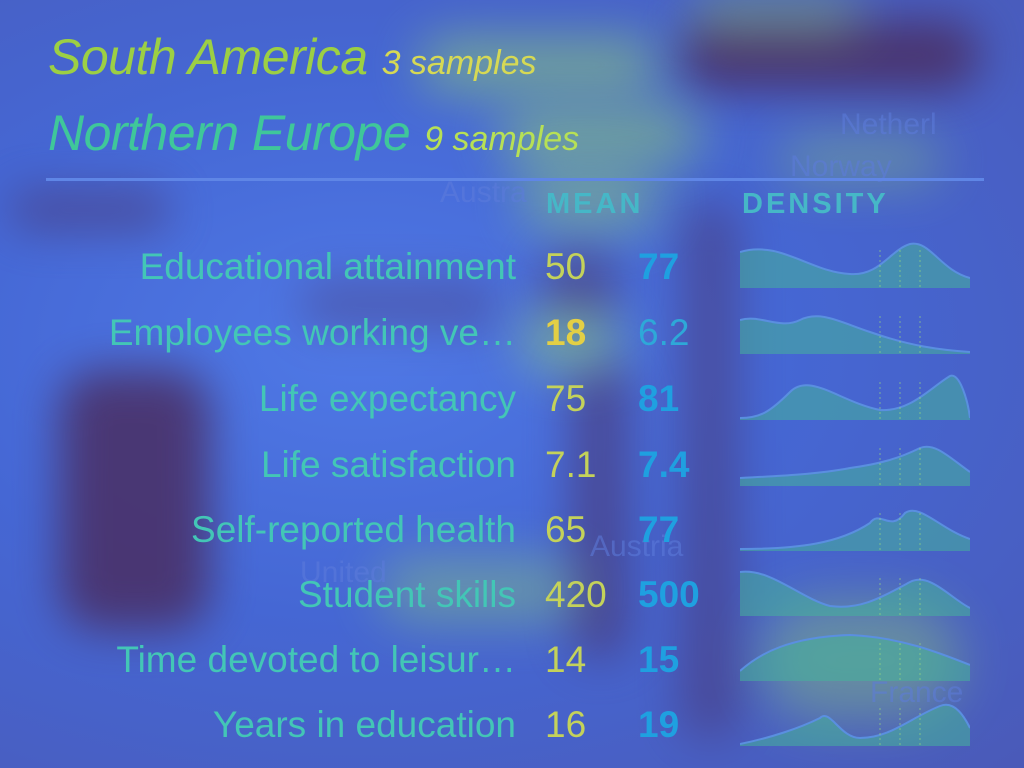 The height and width of the screenshot is (768, 1024). What do you see at coordinates (664, 464) in the screenshot?
I see `mean-value-region-2: 7.4` at bounding box center [664, 464].